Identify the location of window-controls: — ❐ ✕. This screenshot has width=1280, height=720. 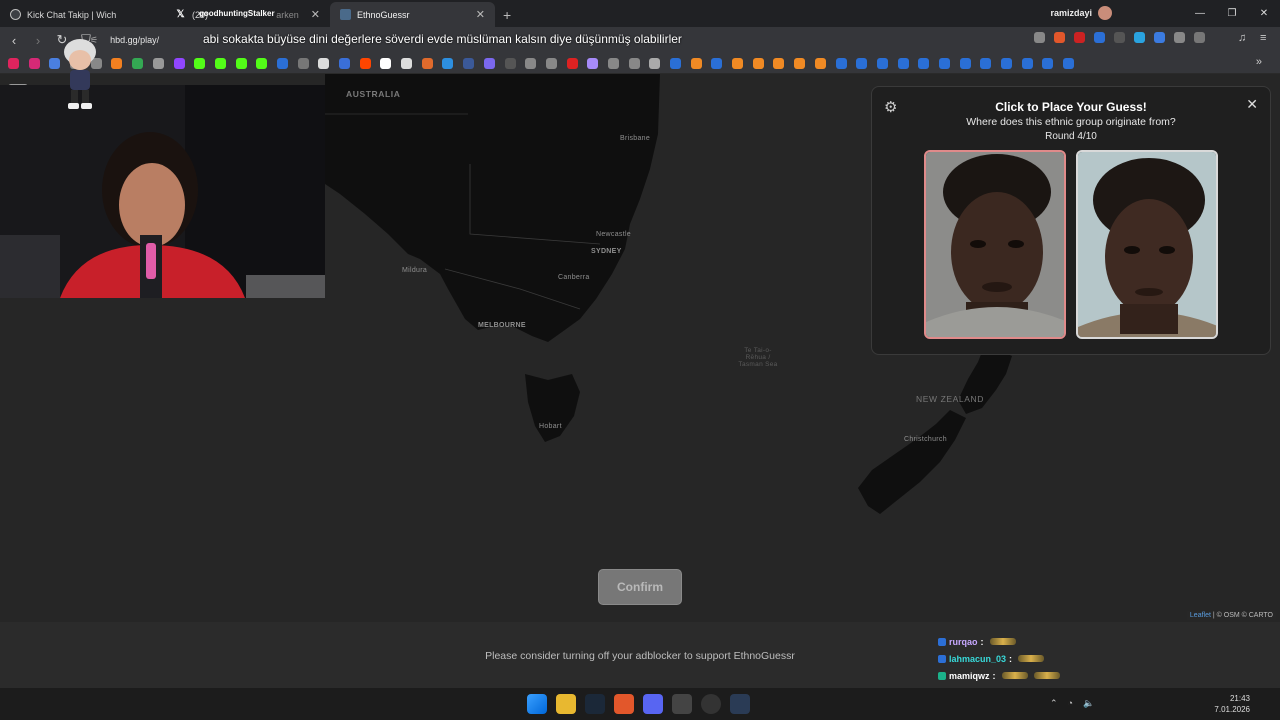
(1232, 13).